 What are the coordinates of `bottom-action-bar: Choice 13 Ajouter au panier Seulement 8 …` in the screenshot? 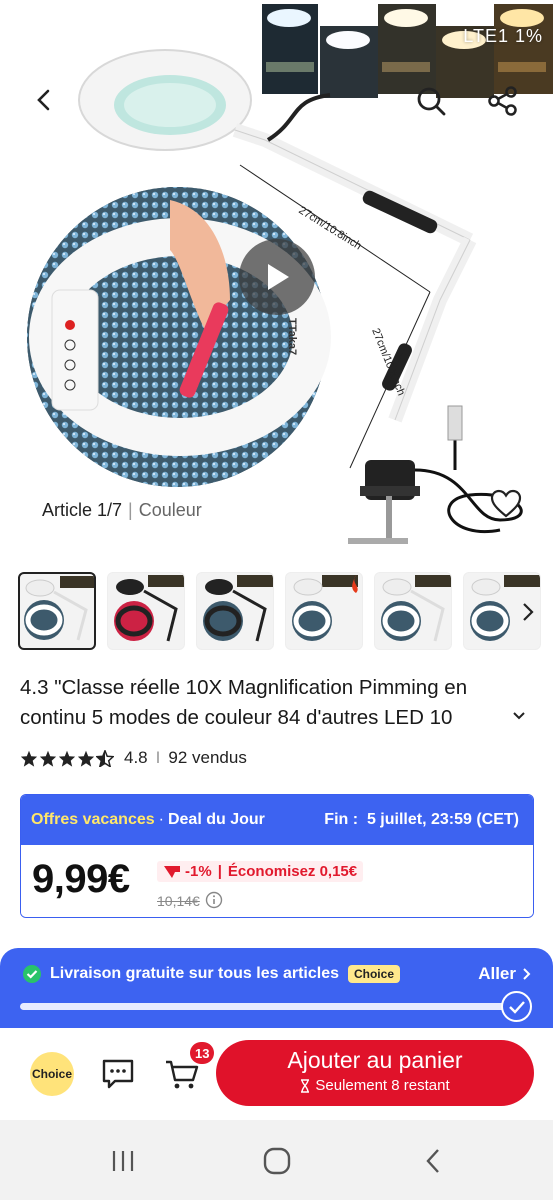 It's located at (276, 1074).